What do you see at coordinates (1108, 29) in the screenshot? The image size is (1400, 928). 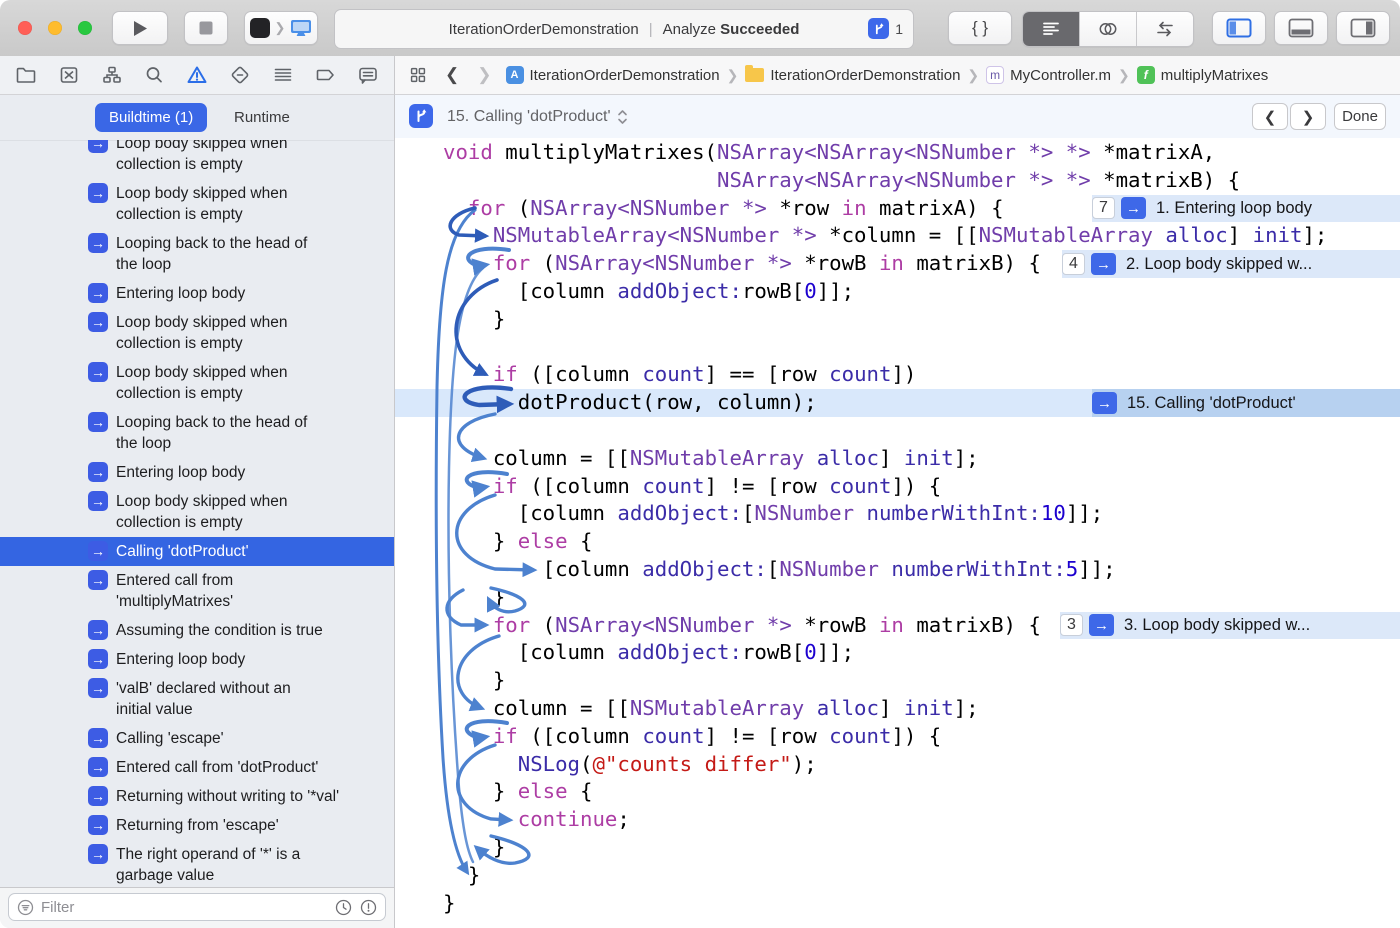 I see `assistant-editor-button` at bounding box center [1108, 29].